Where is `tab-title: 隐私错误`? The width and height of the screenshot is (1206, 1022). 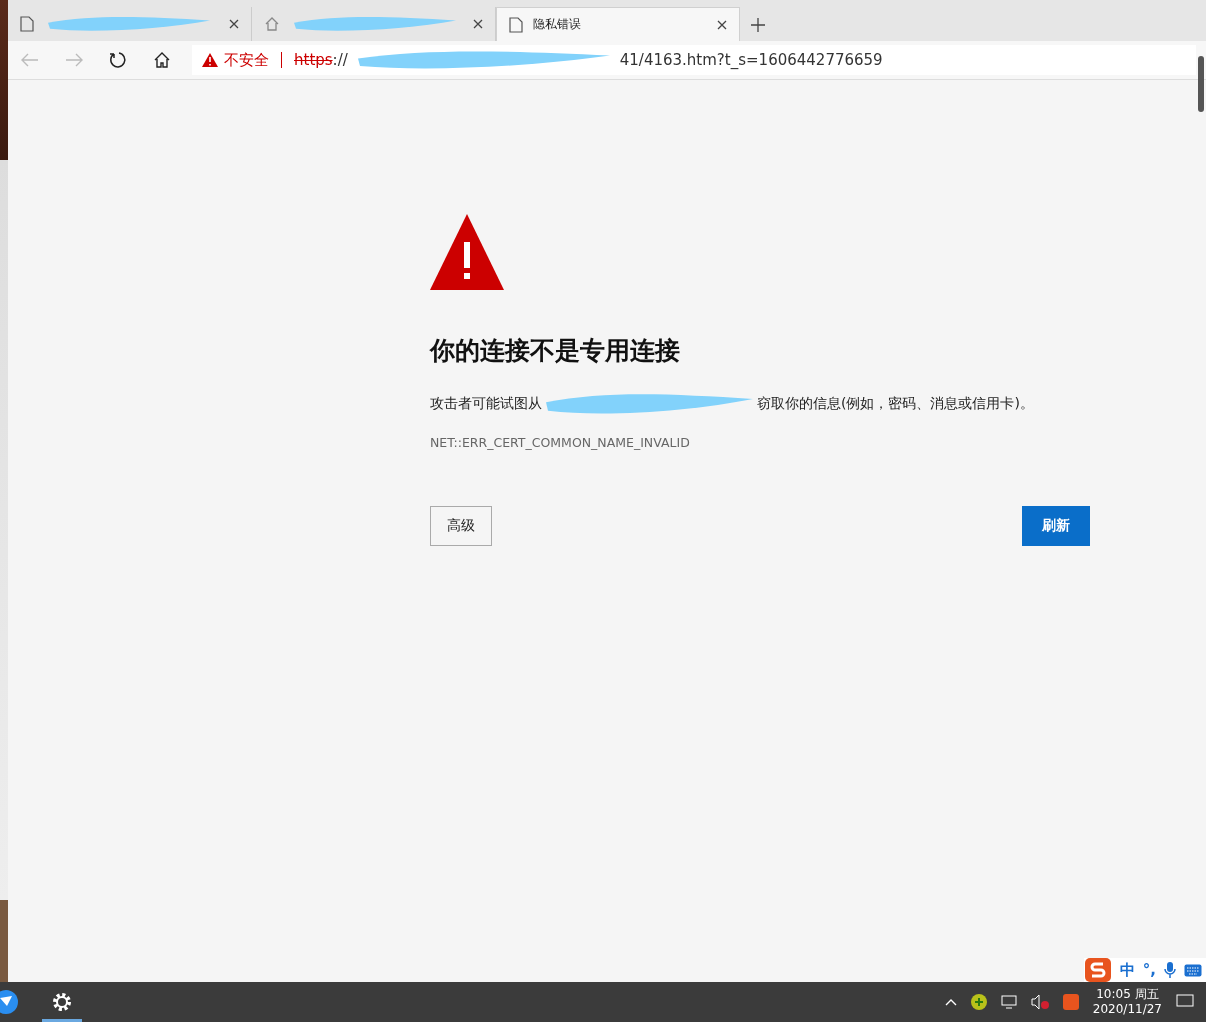 tab-title: 隐私错误 is located at coordinates (557, 24).